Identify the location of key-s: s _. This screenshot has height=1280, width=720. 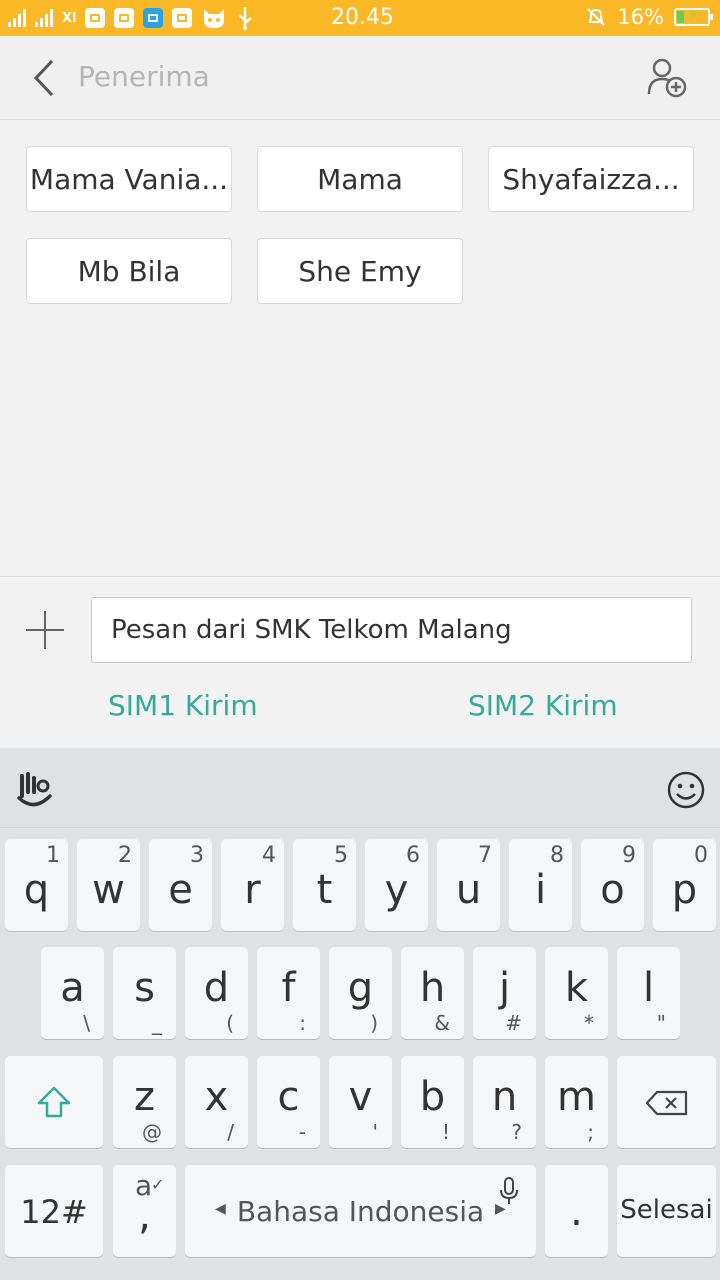
(144, 993).